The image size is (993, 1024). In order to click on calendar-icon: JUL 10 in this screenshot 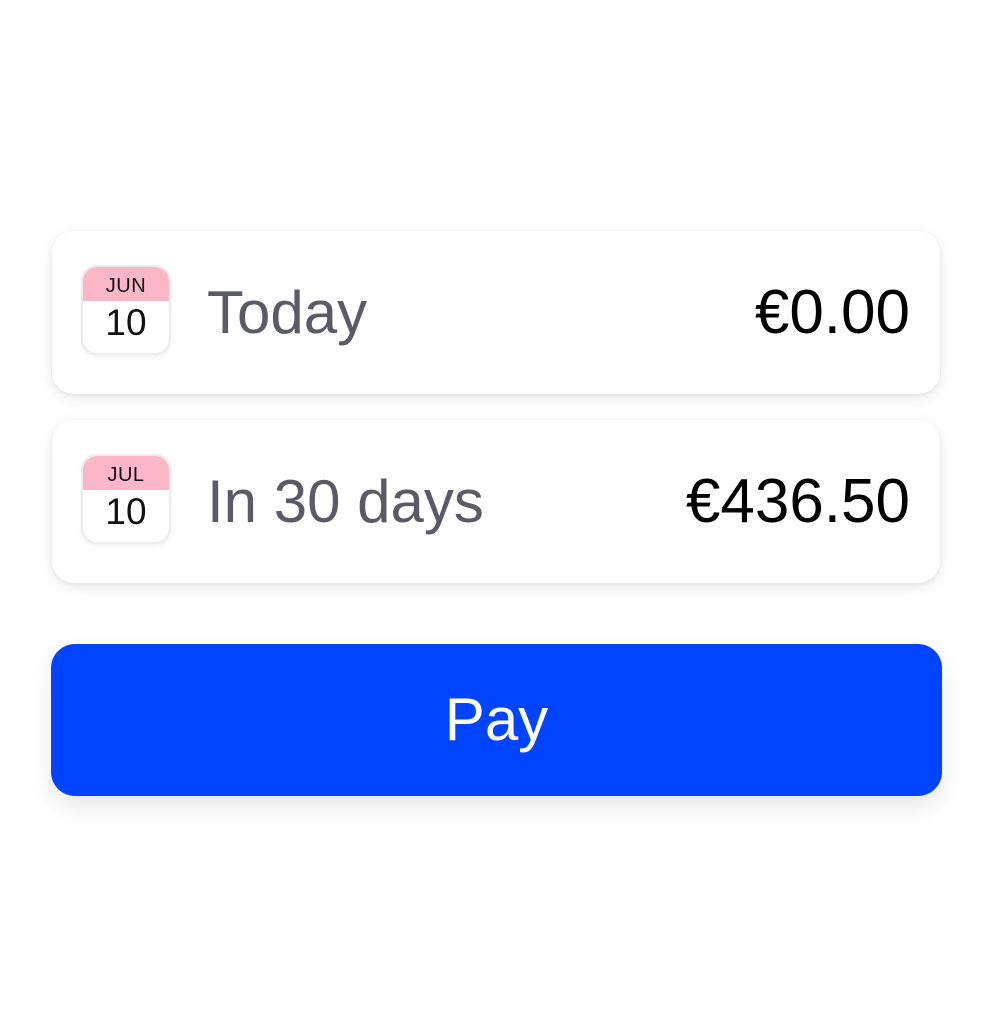, I will do `click(126, 499)`.